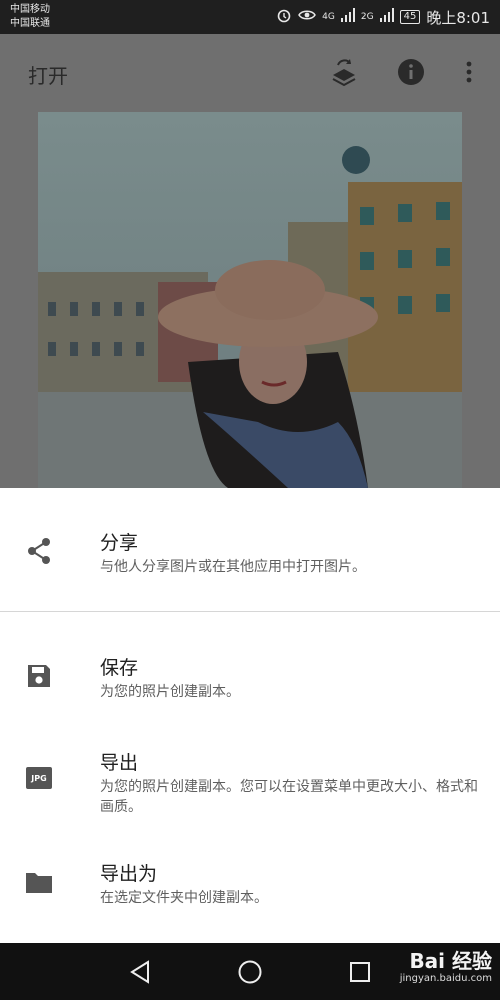  Describe the element at coordinates (129, 874) in the screenshot. I see `export-as-title: 导出为` at that location.